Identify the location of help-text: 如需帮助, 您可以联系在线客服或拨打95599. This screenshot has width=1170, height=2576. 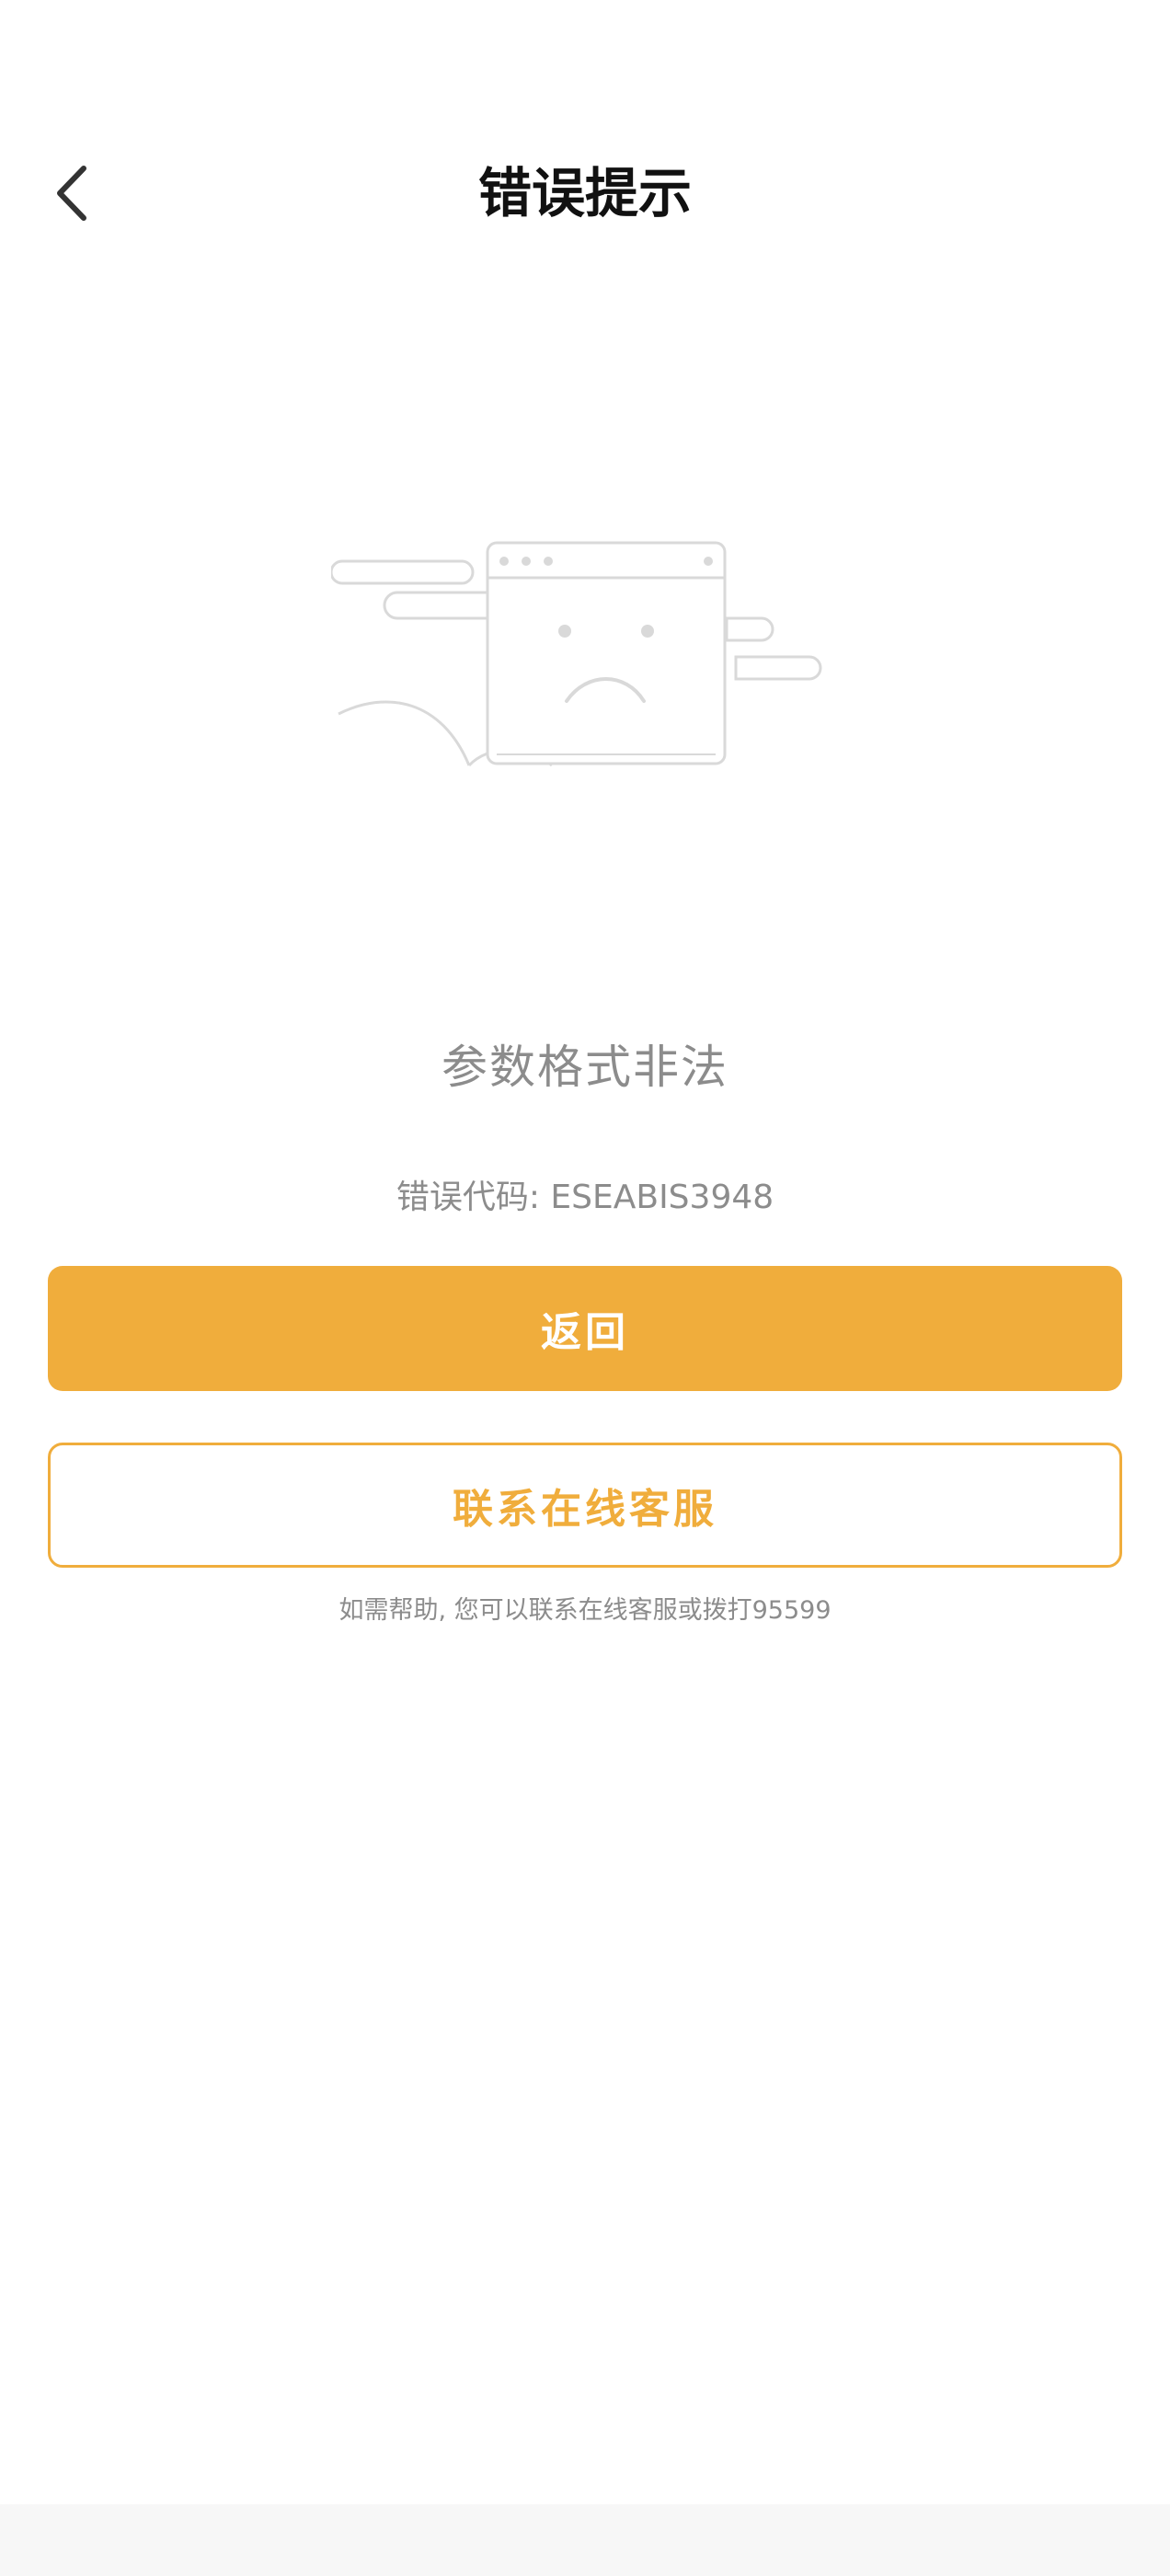
(585, 1610).